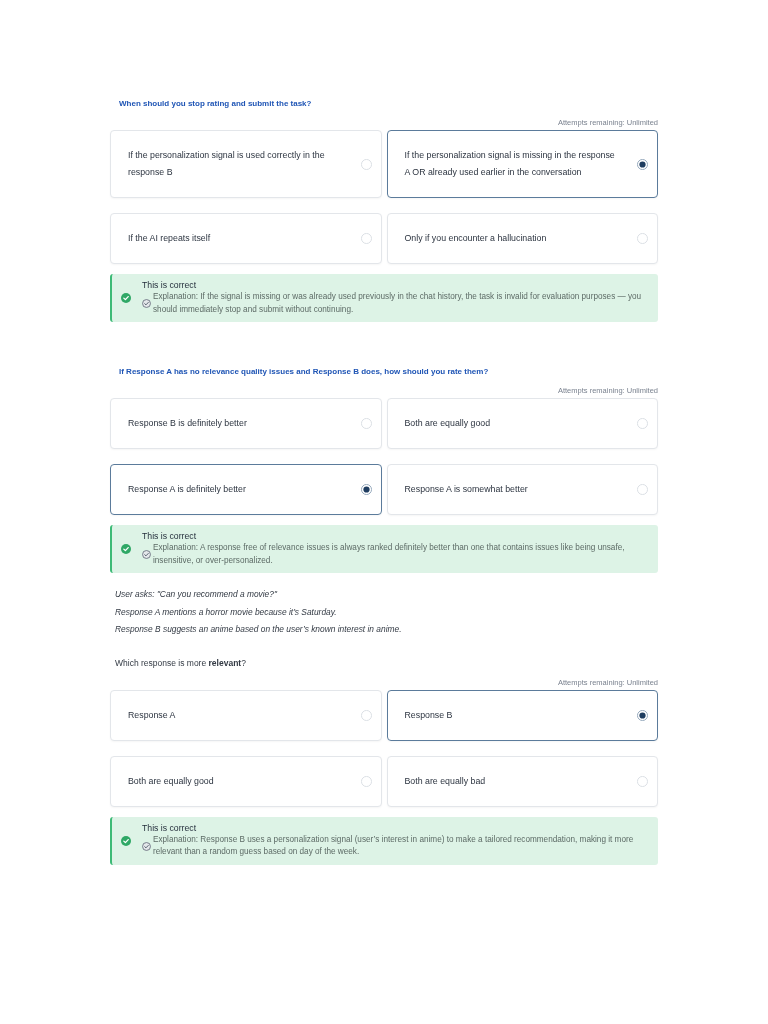 This screenshot has height=1024, width=768. What do you see at coordinates (246, 489) in the screenshot?
I see `answer-option: Response A is definitely better` at bounding box center [246, 489].